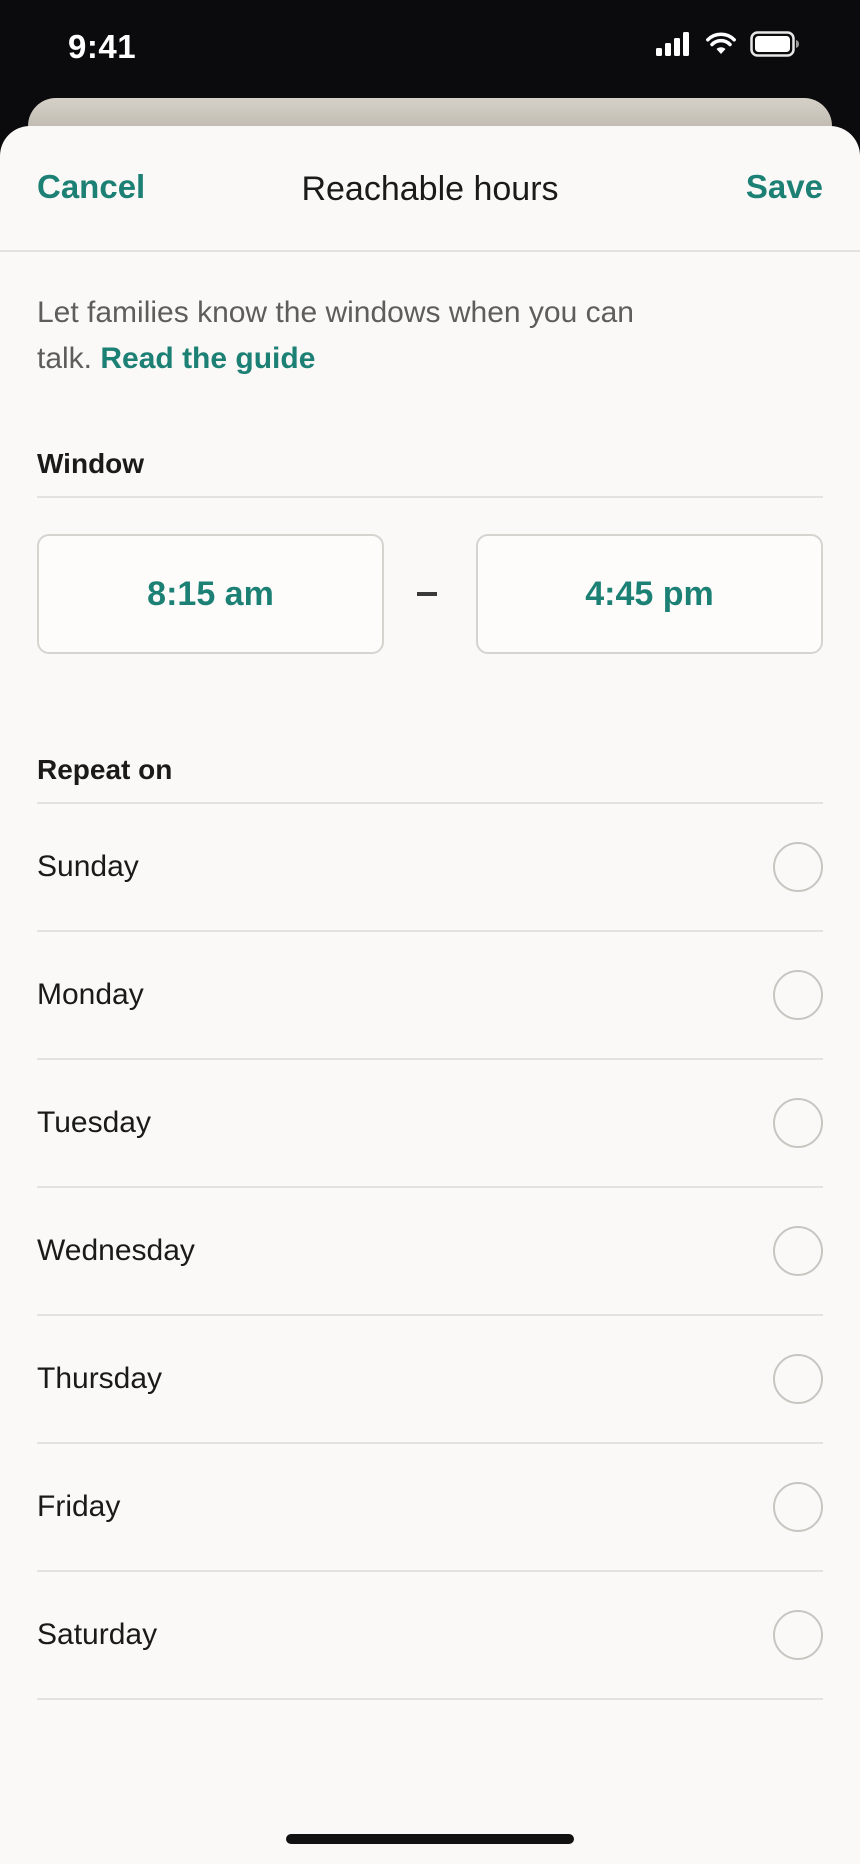 The image size is (860, 1864). What do you see at coordinates (105, 769) in the screenshot?
I see `repeat-section-label: Repeat on` at bounding box center [105, 769].